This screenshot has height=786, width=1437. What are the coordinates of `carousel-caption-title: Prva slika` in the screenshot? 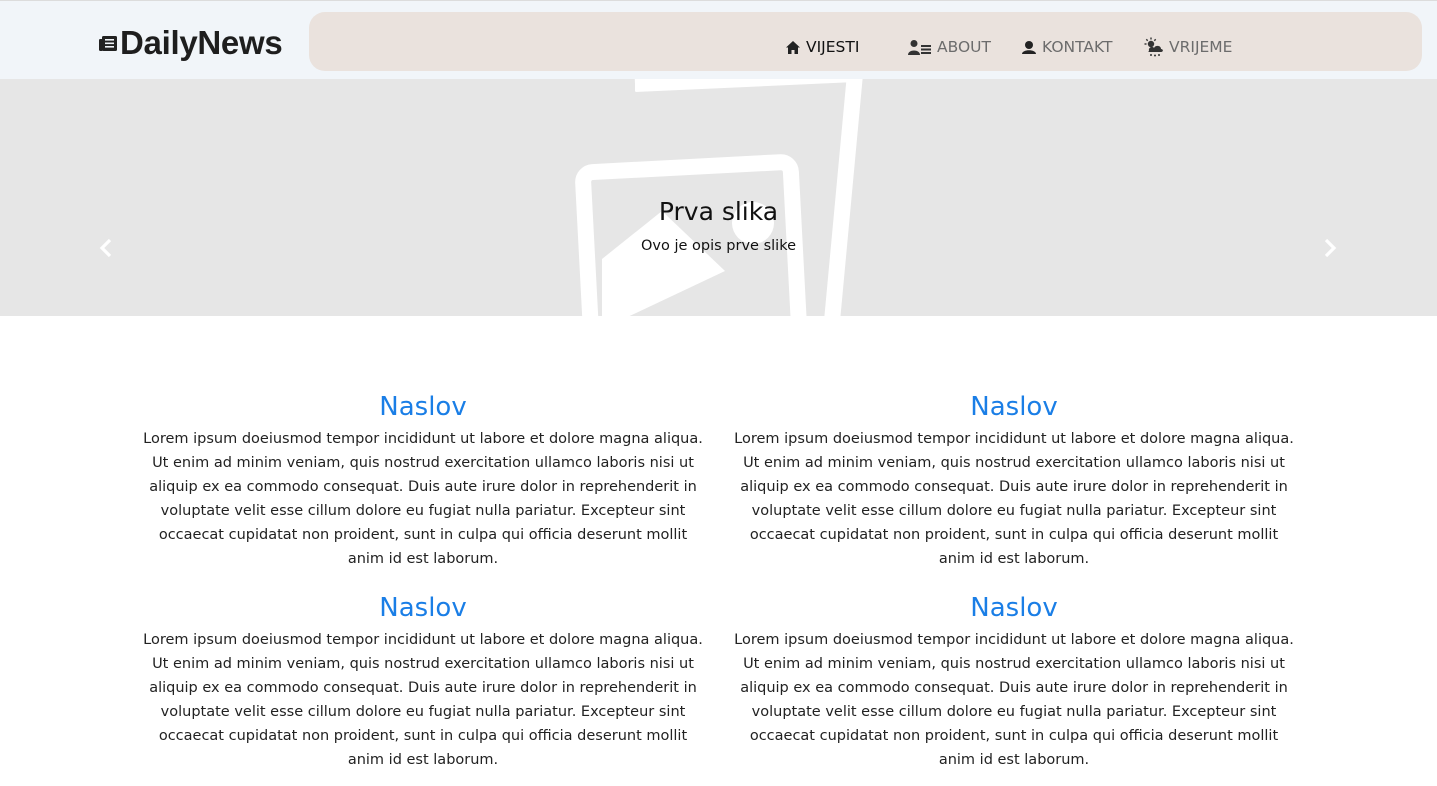 It's located at (718, 211).